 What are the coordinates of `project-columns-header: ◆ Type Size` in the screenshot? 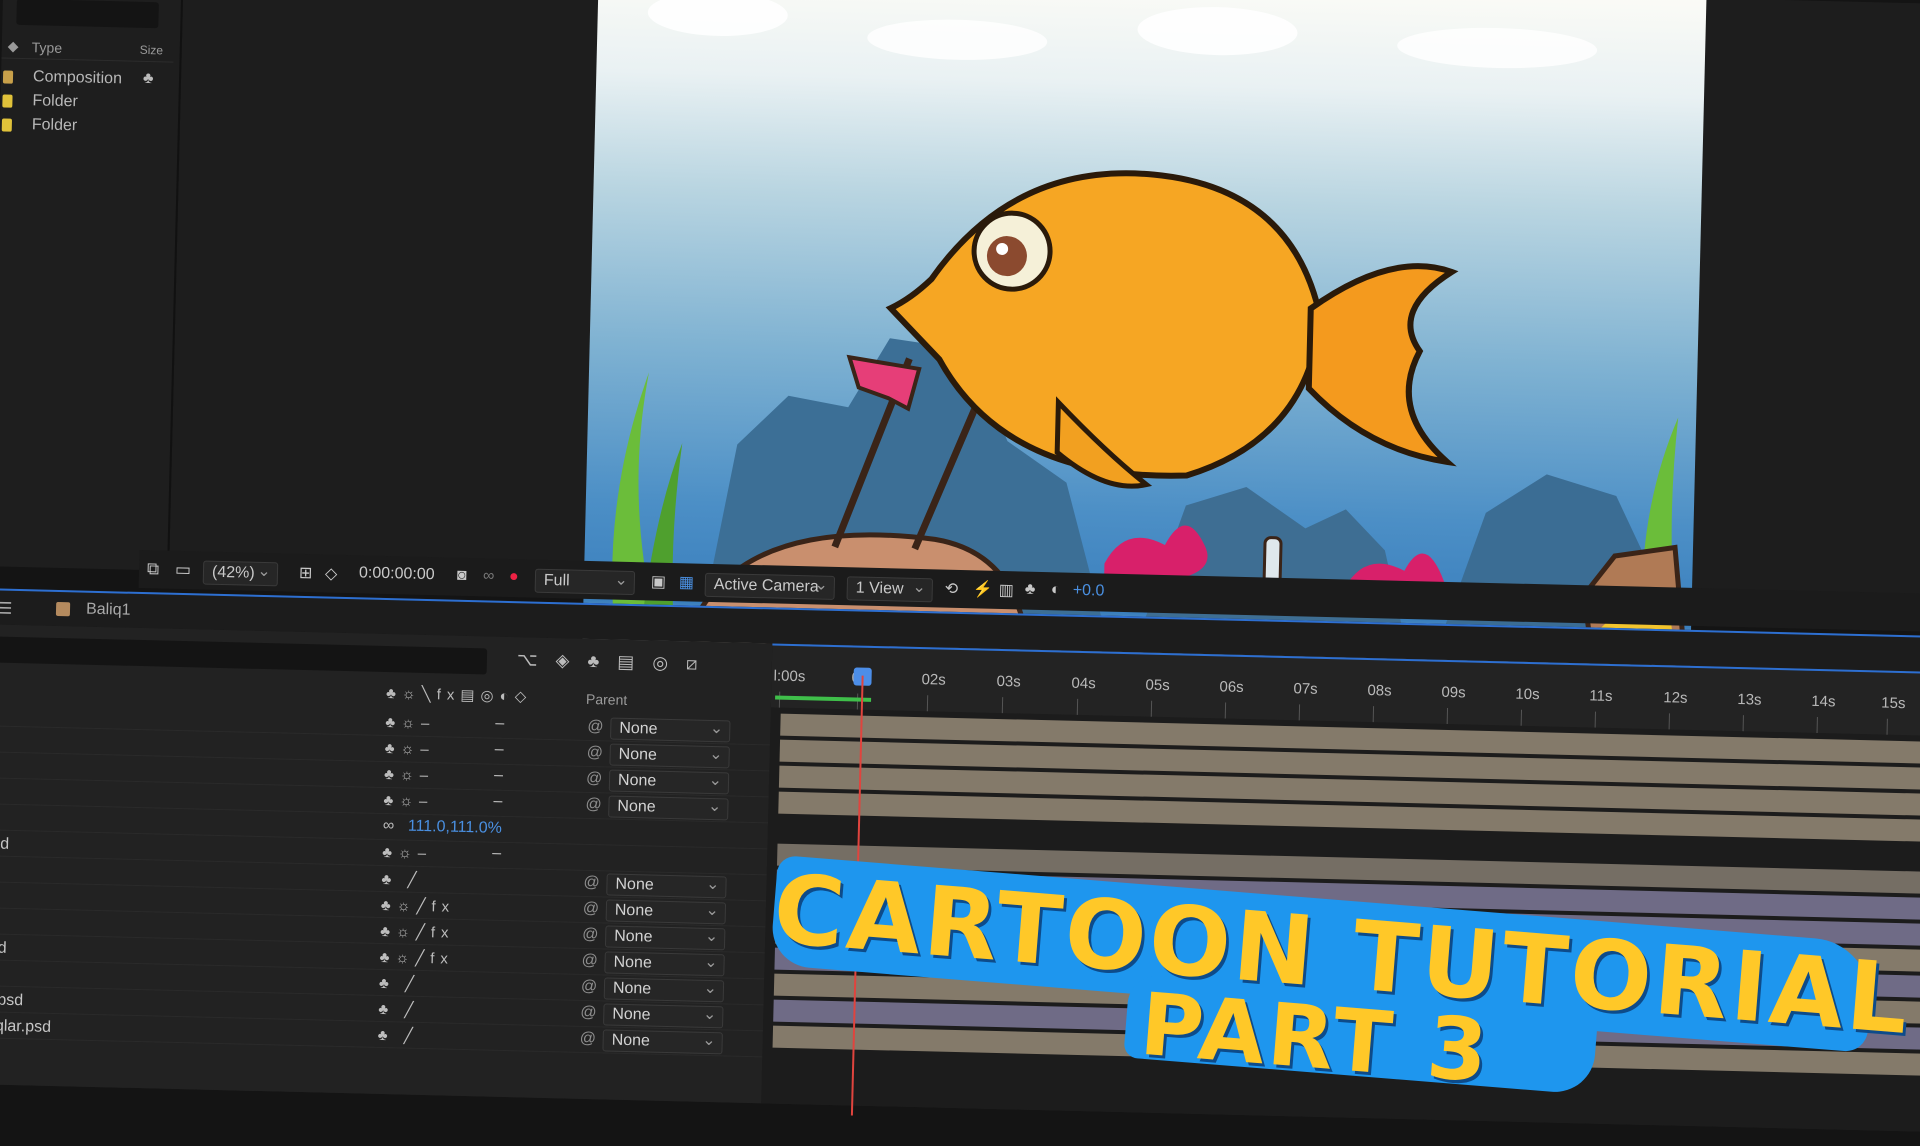 It's located at (88, 48).